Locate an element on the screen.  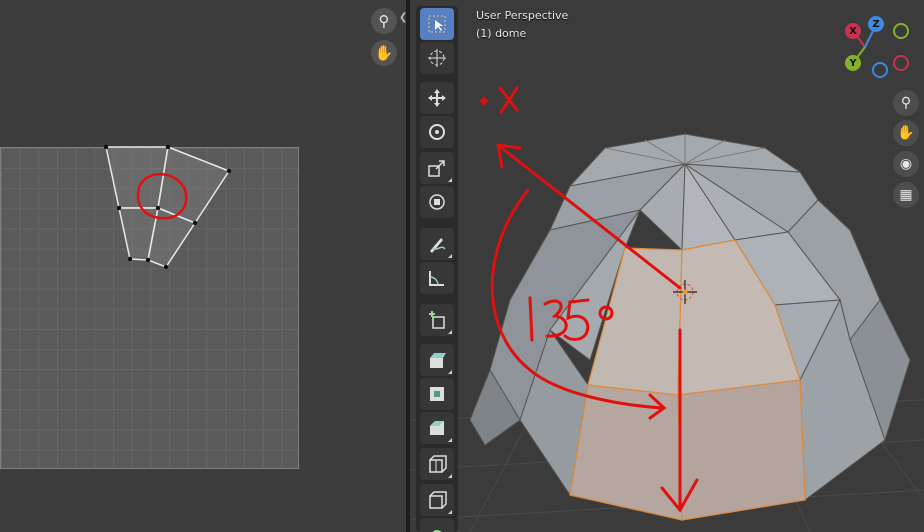
bevel-tool is located at coordinates (437, 428).